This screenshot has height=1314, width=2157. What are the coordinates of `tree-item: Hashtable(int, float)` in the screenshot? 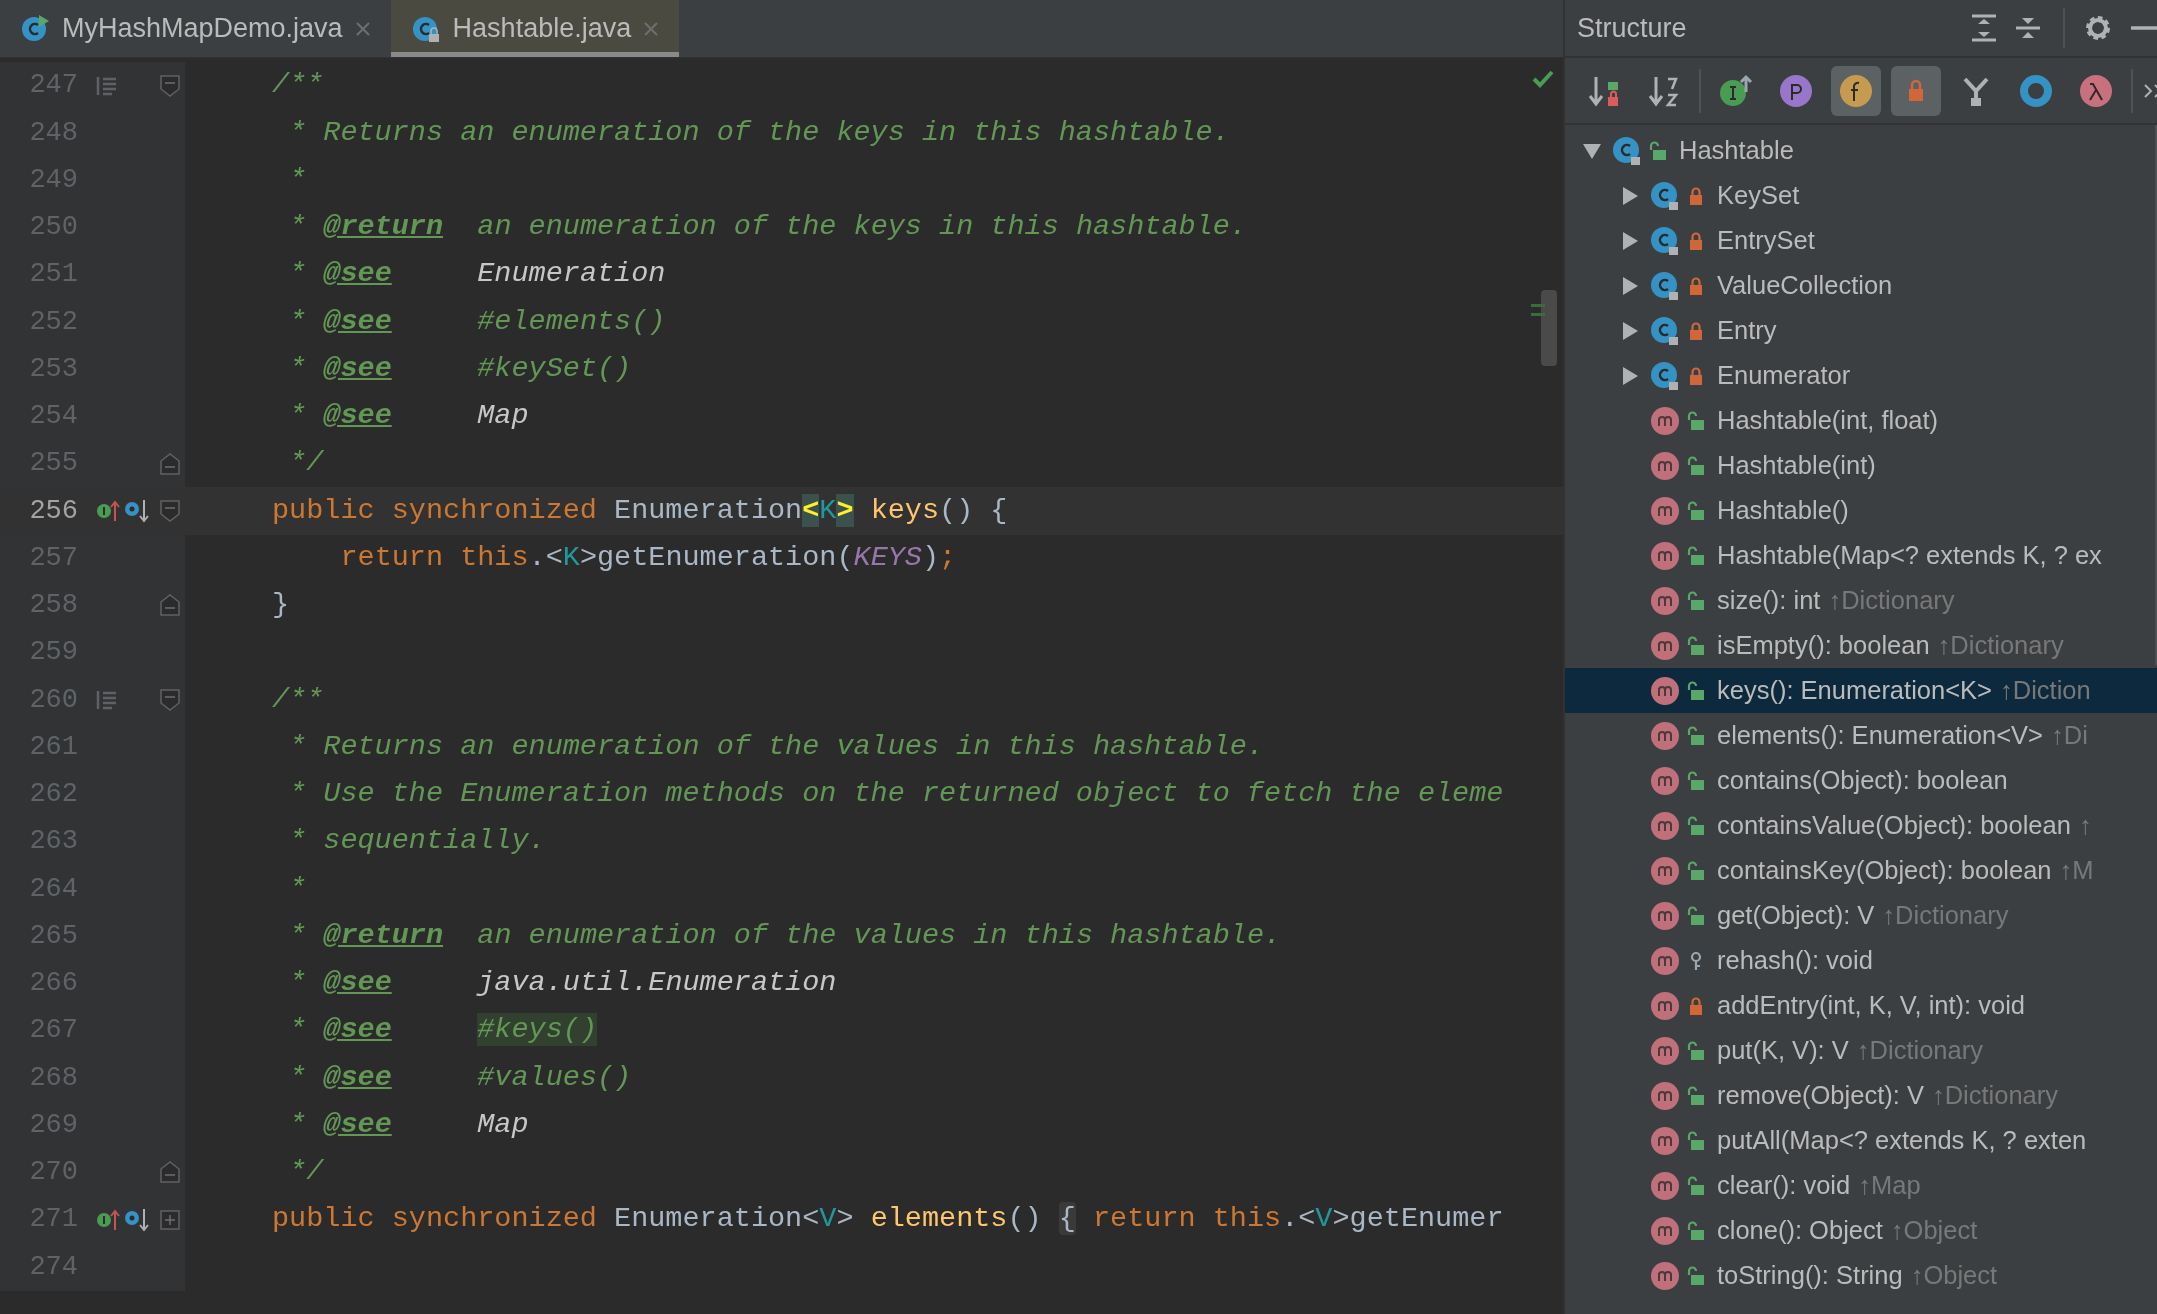 It's located at (1861, 420).